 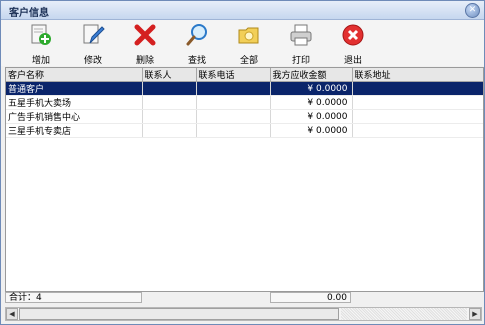 I want to click on print-button: 打印, so click(x=301, y=44).